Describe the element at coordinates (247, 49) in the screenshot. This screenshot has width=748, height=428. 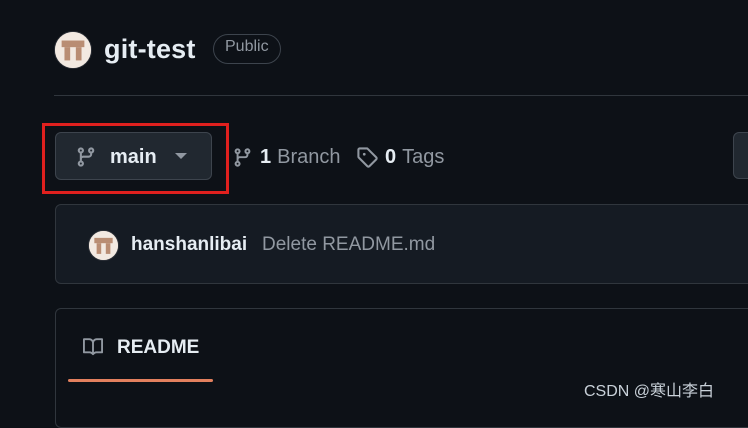
I see `visibility-badge: Public` at that location.